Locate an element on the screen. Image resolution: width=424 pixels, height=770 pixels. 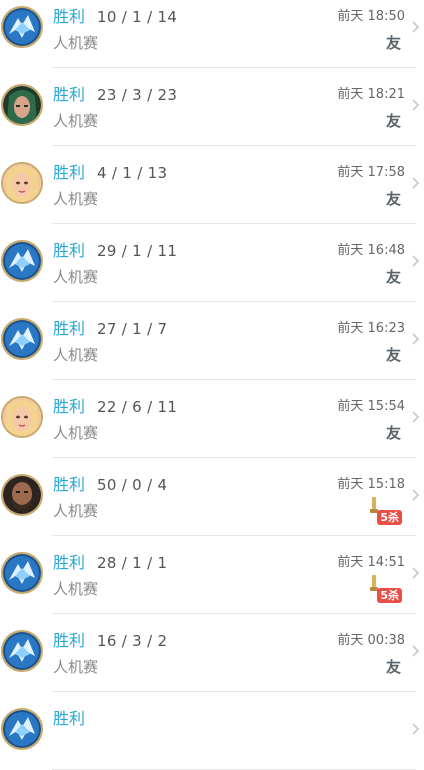
kda-score: 29 / 1 / 11 is located at coordinates (137, 251).